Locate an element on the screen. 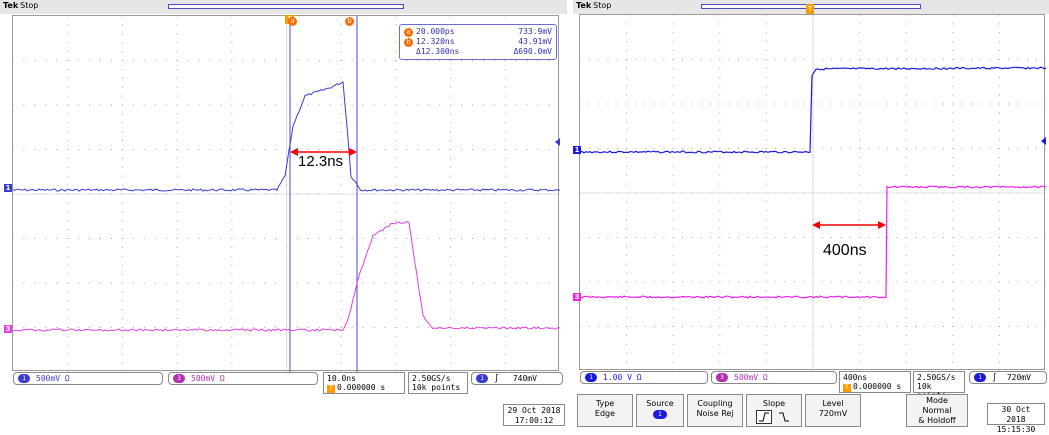 Image resolution: width=1049 pixels, height=435 pixels. ch1-scale-readout: 1 1.00 V Ω is located at coordinates (644, 377).